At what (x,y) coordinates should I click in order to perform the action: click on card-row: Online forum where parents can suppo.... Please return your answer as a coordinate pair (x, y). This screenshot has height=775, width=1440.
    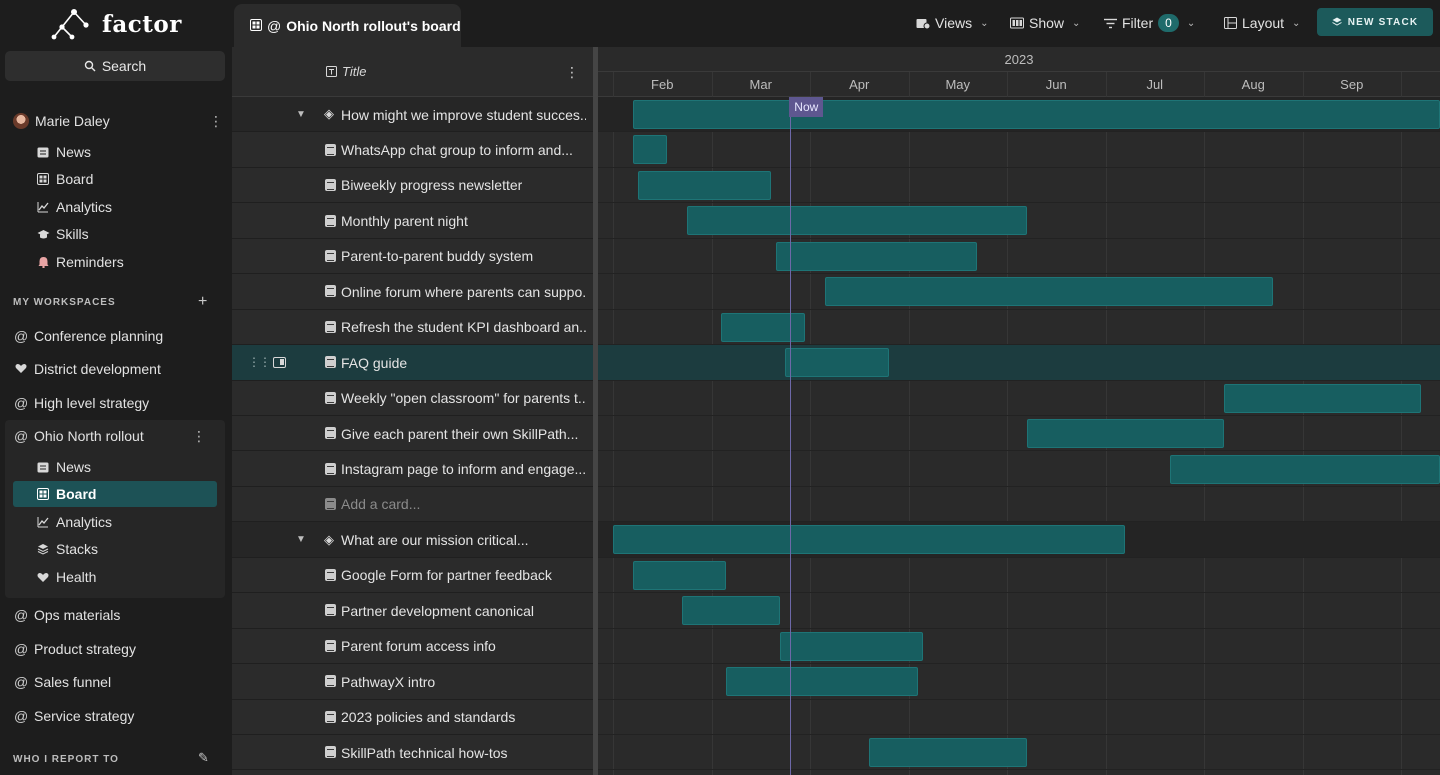
    Looking at the image, I should click on (412, 292).